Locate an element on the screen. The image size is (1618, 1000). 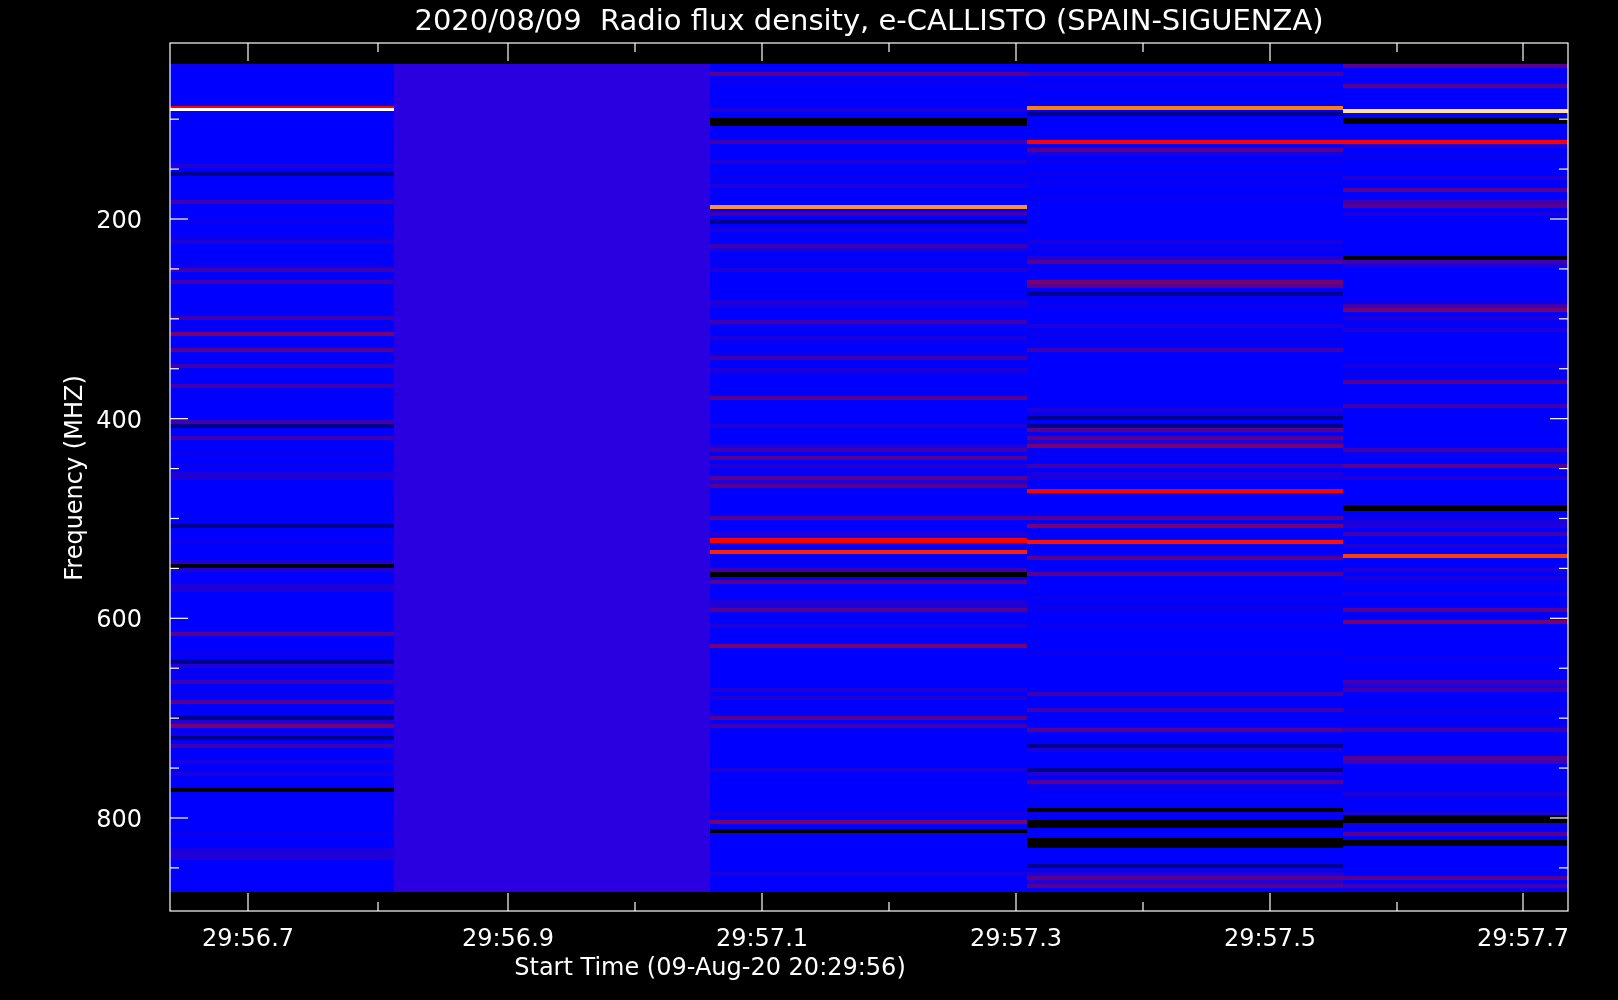
x-tick-label: 29:57.5 is located at coordinates (1270, 938).